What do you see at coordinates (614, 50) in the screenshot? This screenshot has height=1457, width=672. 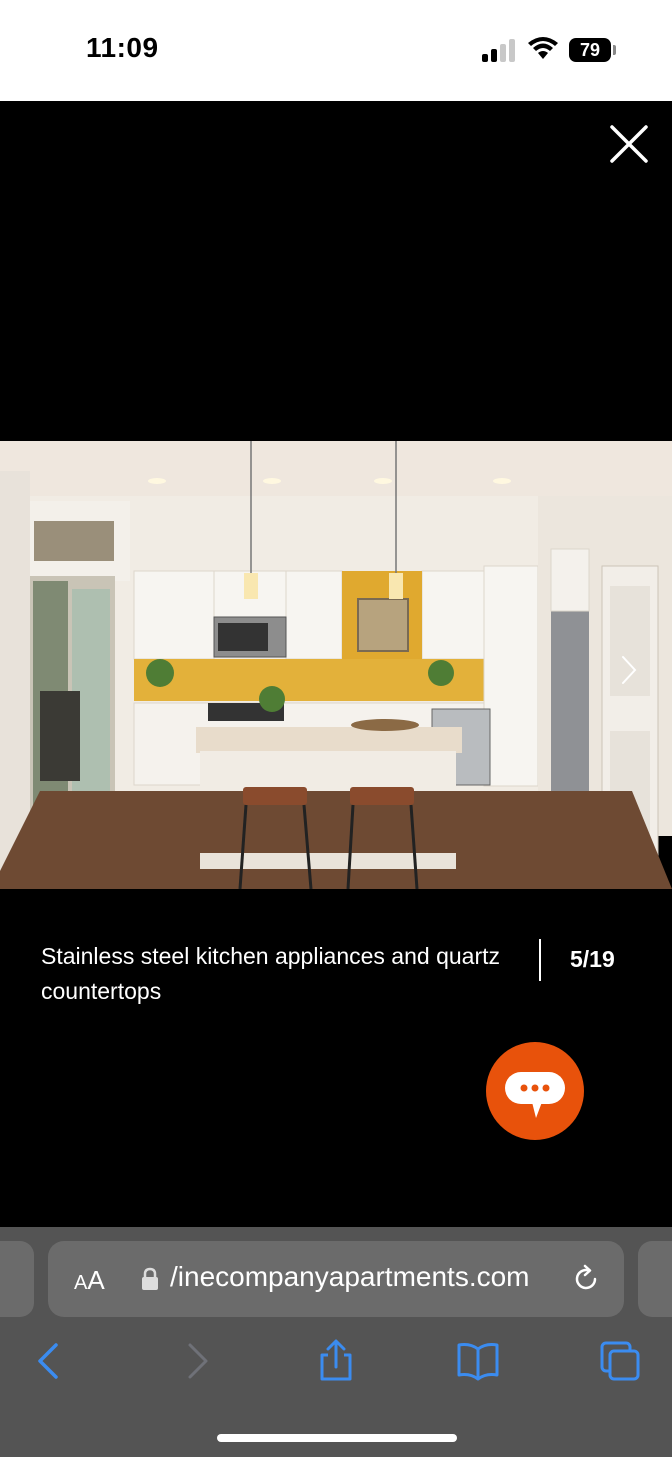 I see `battery-tip` at bounding box center [614, 50].